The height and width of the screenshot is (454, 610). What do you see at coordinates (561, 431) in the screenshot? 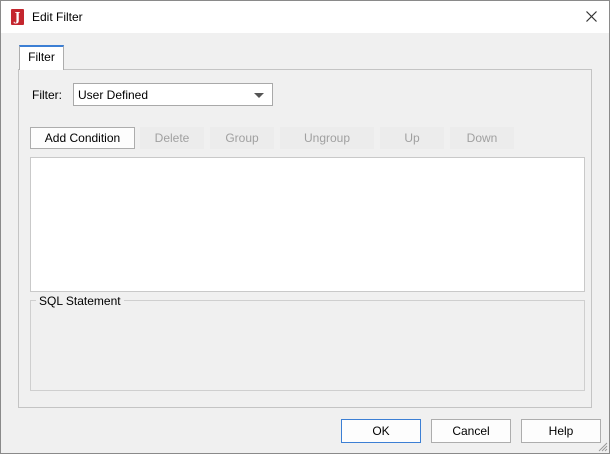
I see `help-button: Help` at bounding box center [561, 431].